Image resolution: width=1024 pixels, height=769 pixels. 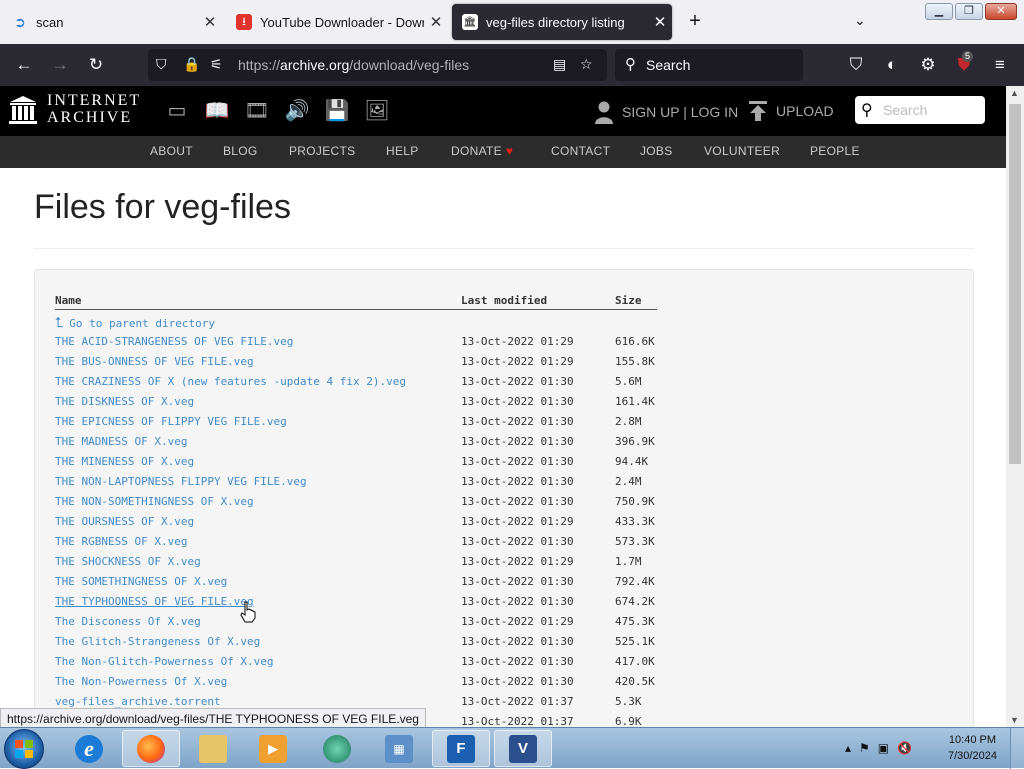 I want to click on images-icon: 🖼, so click(x=377, y=111).